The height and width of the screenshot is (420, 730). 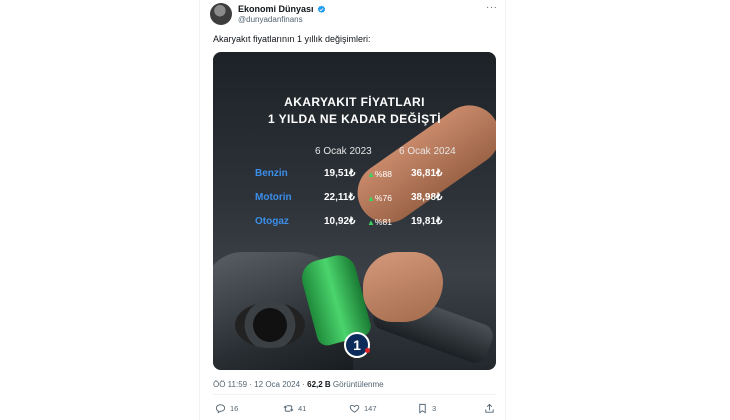 I want to click on avatar, so click(x=221, y=14).